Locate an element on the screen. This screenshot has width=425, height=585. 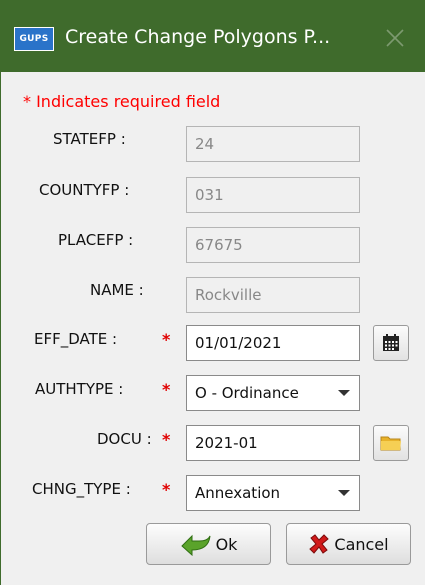
chng-type-selected-value: Annexation is located at coordinates (238, 493).